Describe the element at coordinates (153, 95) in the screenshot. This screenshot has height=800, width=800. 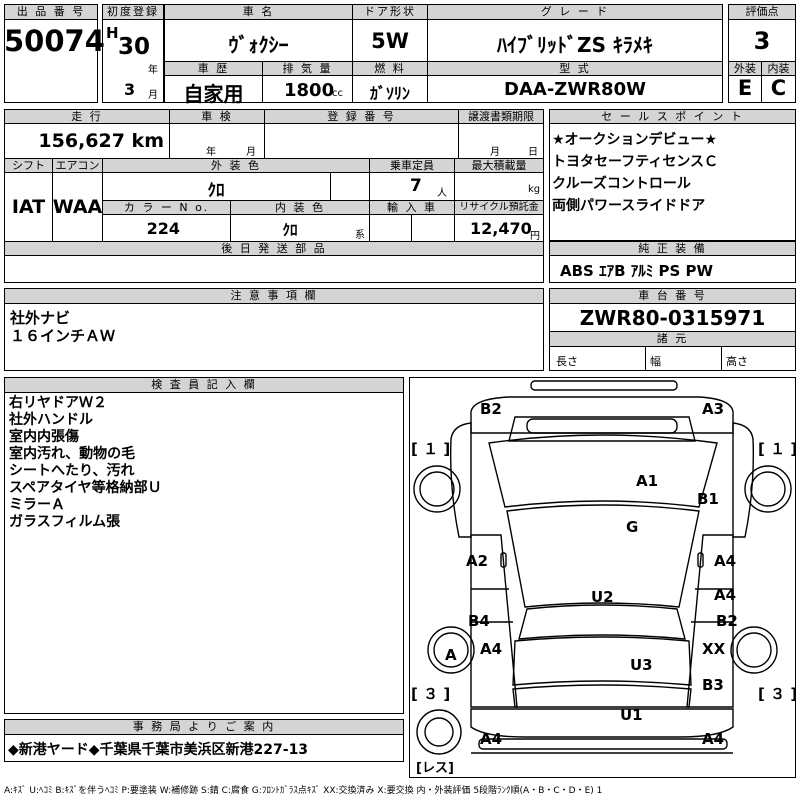
I see `reg-month-unit: 月` at that location.